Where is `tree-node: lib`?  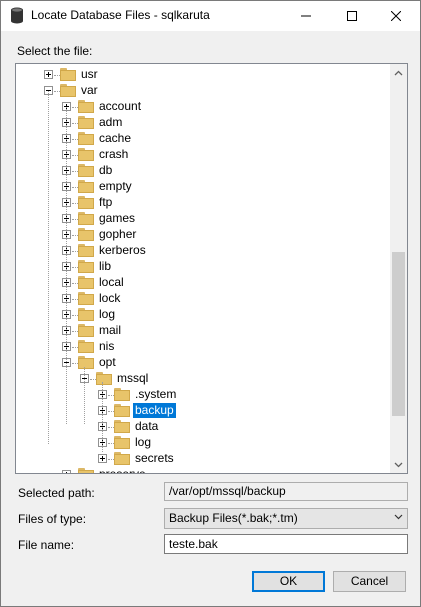 tree-node: lib is located at coordinates (201, 267).